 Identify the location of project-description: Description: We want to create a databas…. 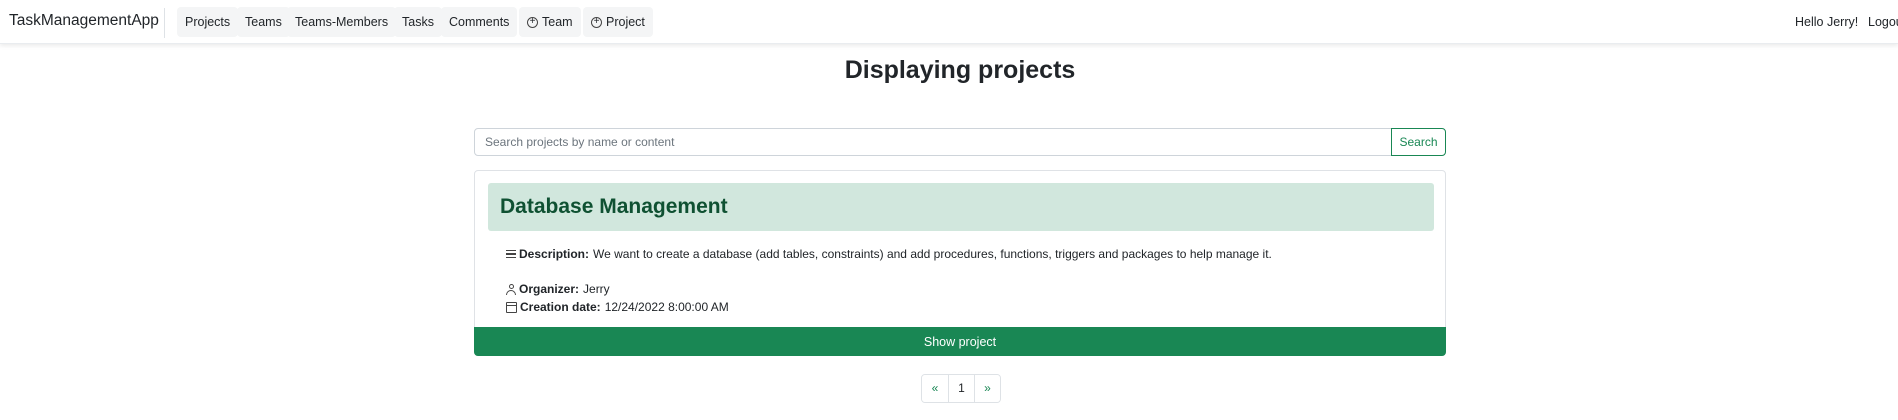
(889, 254).